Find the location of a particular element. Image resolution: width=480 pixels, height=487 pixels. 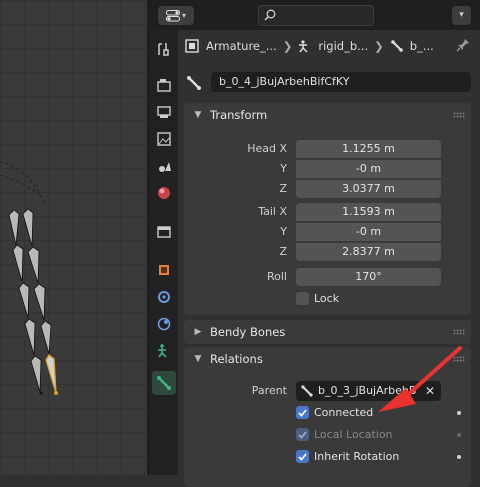

selected-bone is located at coordinates (51, 374).